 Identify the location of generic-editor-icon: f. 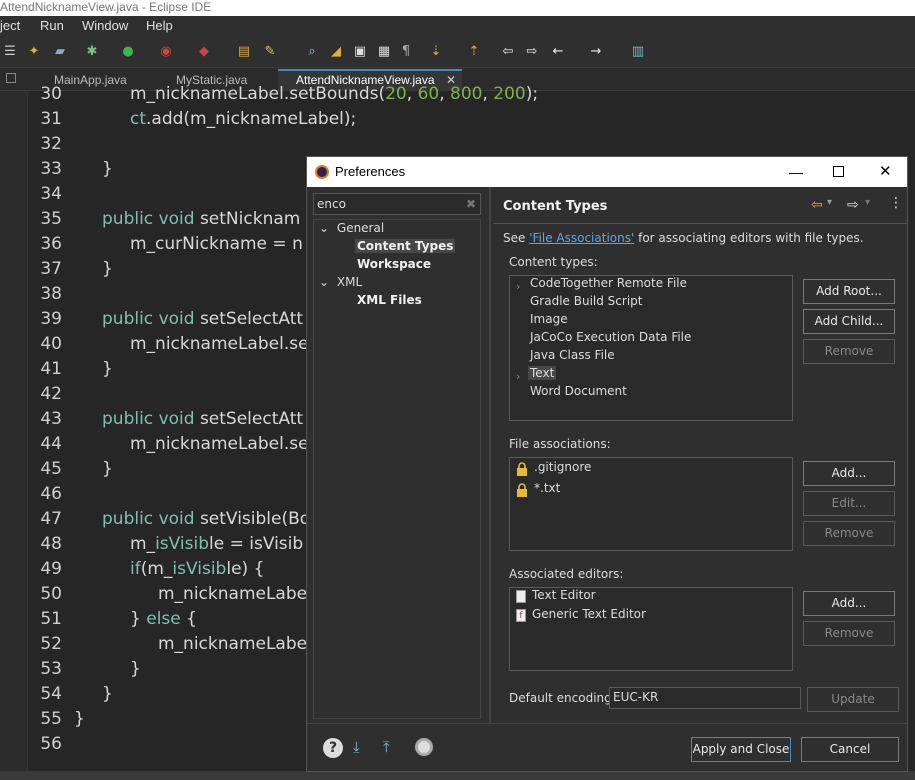
(521, 615).